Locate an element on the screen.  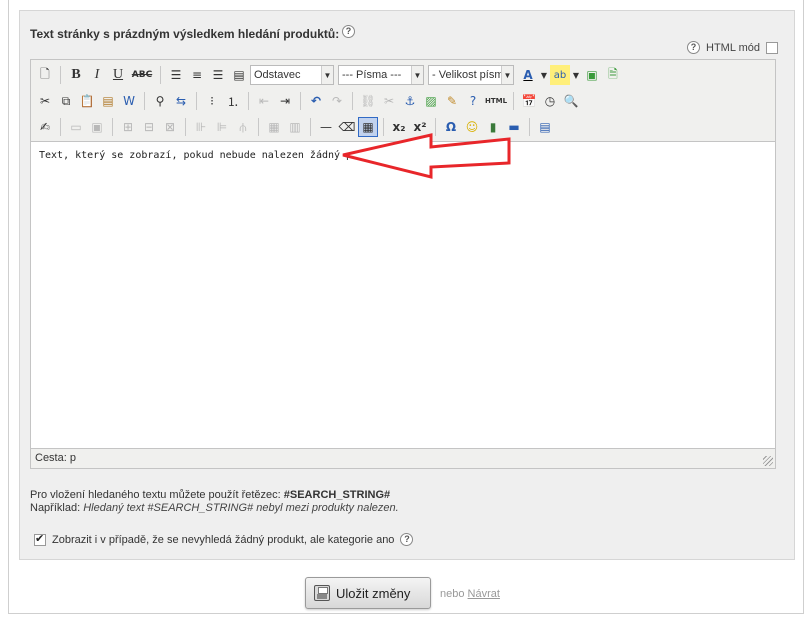
styles-icon: ✍ is located at coordinates (45, 127).